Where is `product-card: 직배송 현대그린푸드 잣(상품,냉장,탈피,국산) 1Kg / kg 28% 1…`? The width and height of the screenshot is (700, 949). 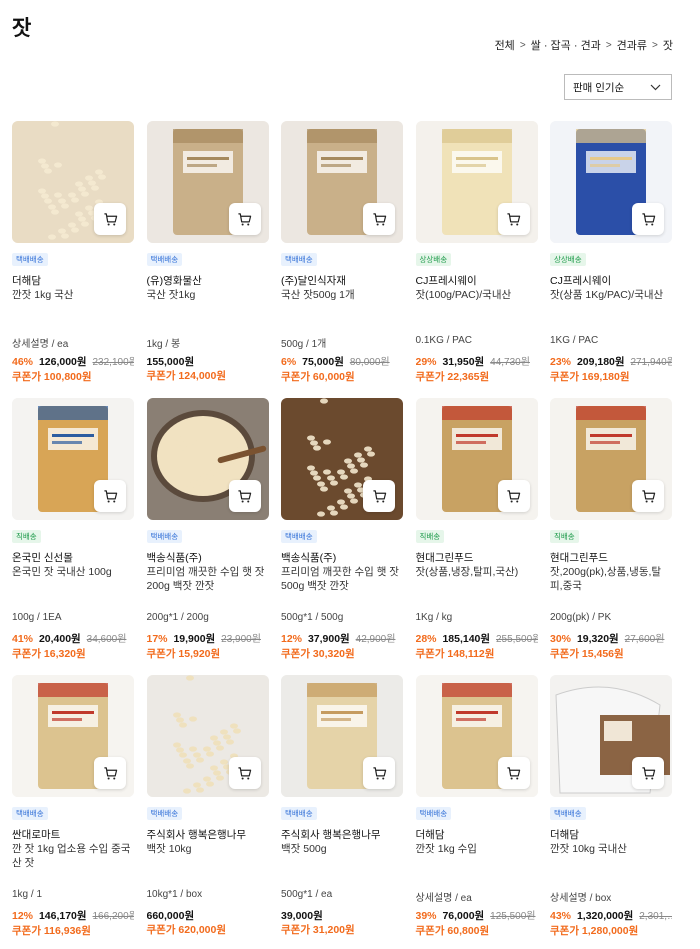
product-card: 직배송 현대그린푸드 잣(상품,냉장,탈피,국산) 1Kg / kg 28% 1… is located at coordinates (476, 536).